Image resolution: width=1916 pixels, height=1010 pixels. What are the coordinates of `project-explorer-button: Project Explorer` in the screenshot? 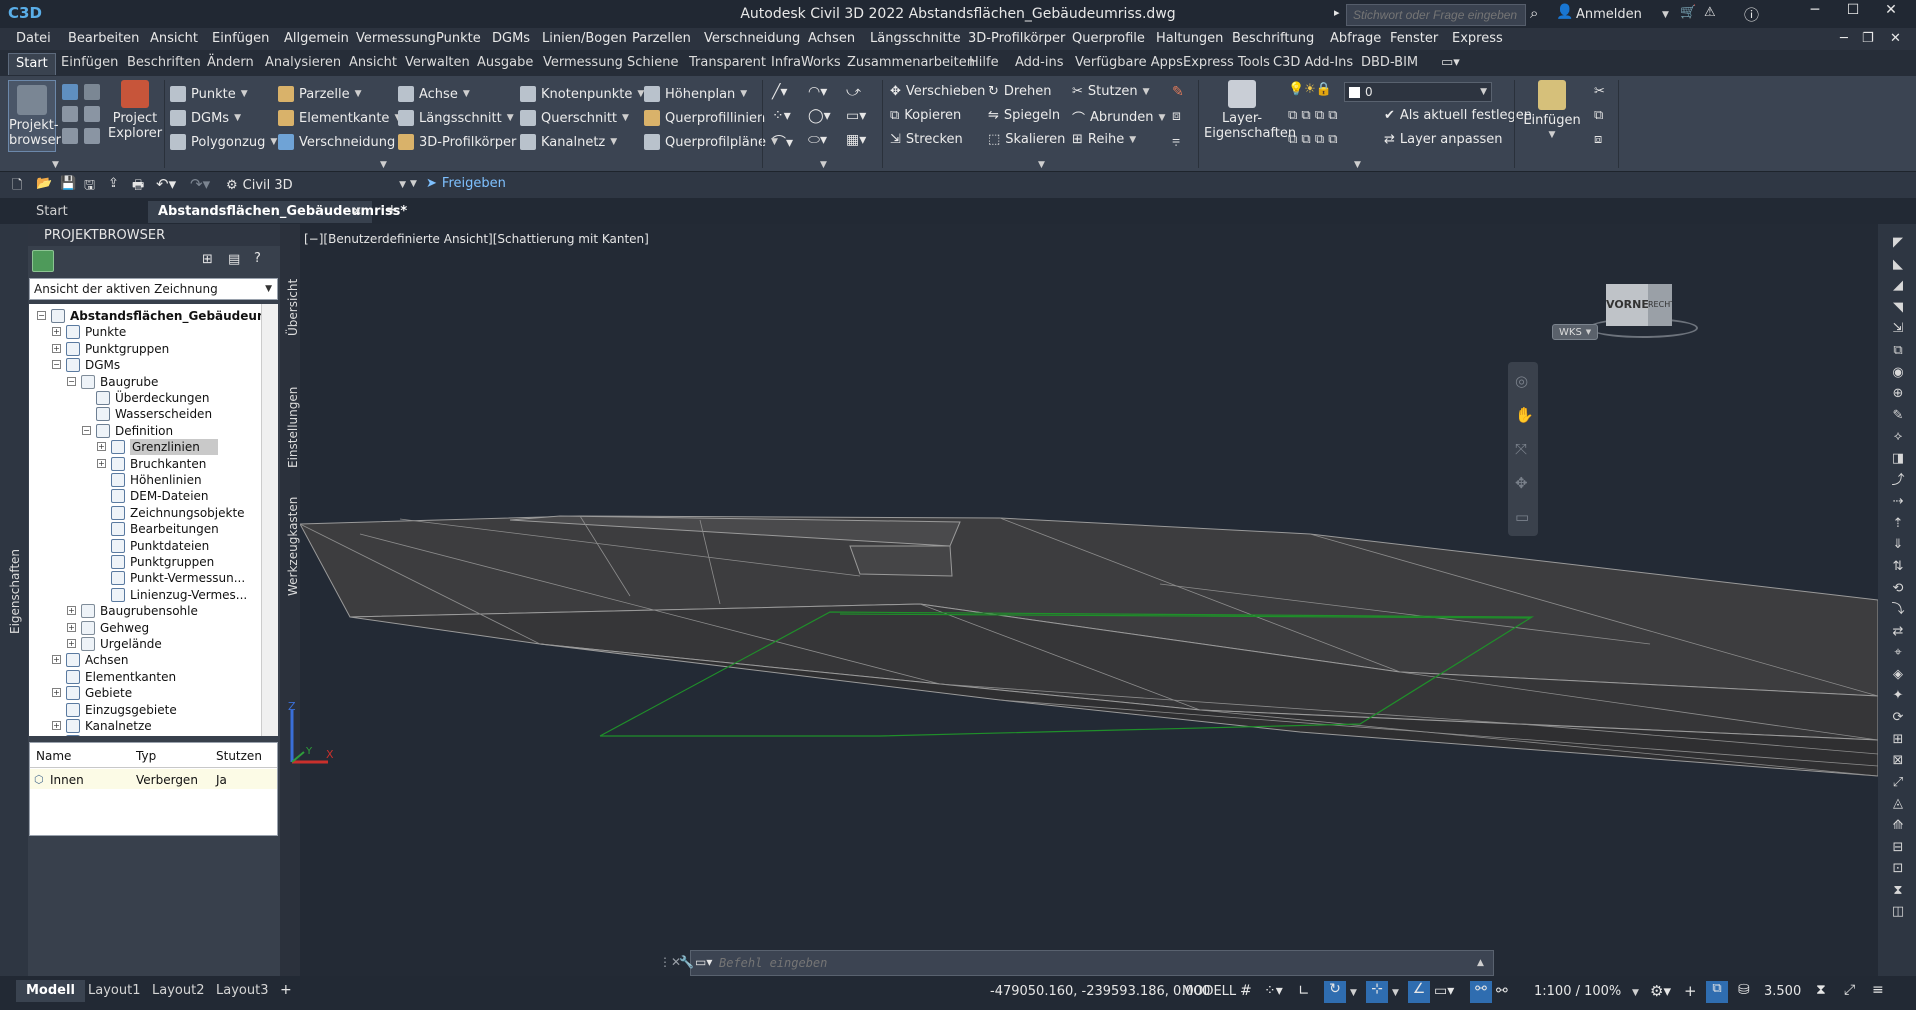 It's located at (135, 110).